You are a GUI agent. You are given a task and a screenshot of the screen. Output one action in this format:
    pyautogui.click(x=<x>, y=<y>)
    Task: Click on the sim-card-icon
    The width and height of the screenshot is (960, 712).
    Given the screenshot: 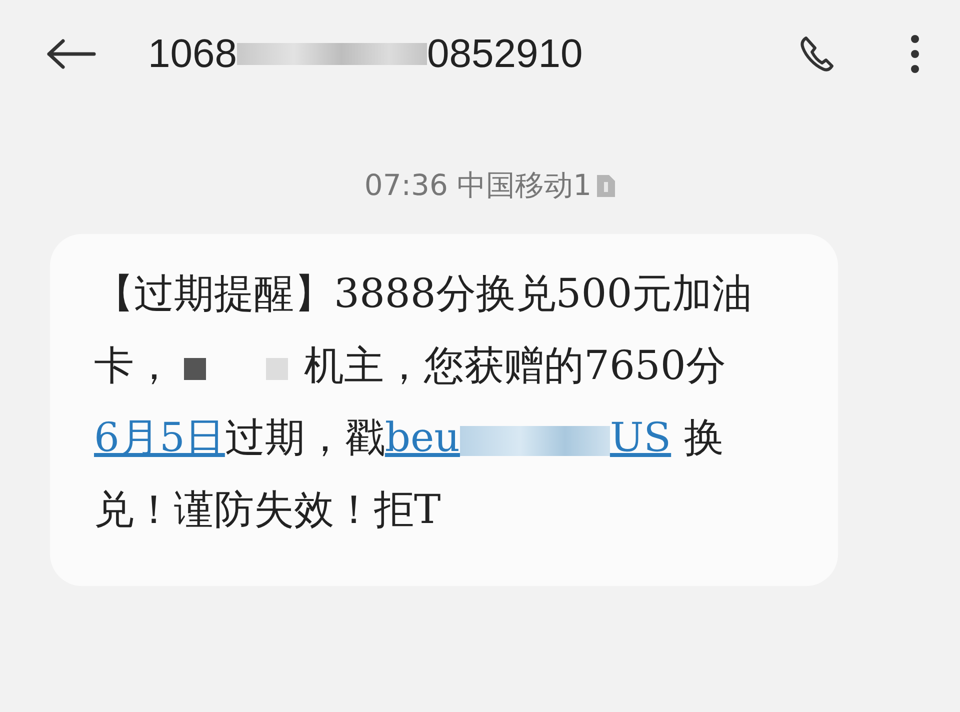 What is the action you would take?
    pyautogui.click(x=606, y=186)
    